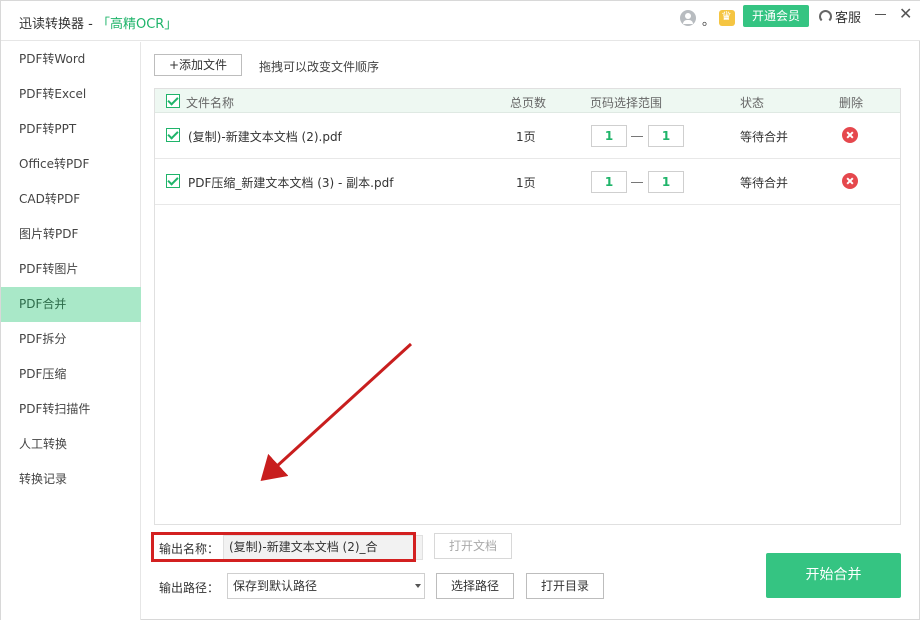 Image resolution: width=920 pixels, height=620 pixels. What do you see at coordinates (776, 16) in the screenshot?
I see `open-vip-button: 开通会员` at bounding box center [776, 16].